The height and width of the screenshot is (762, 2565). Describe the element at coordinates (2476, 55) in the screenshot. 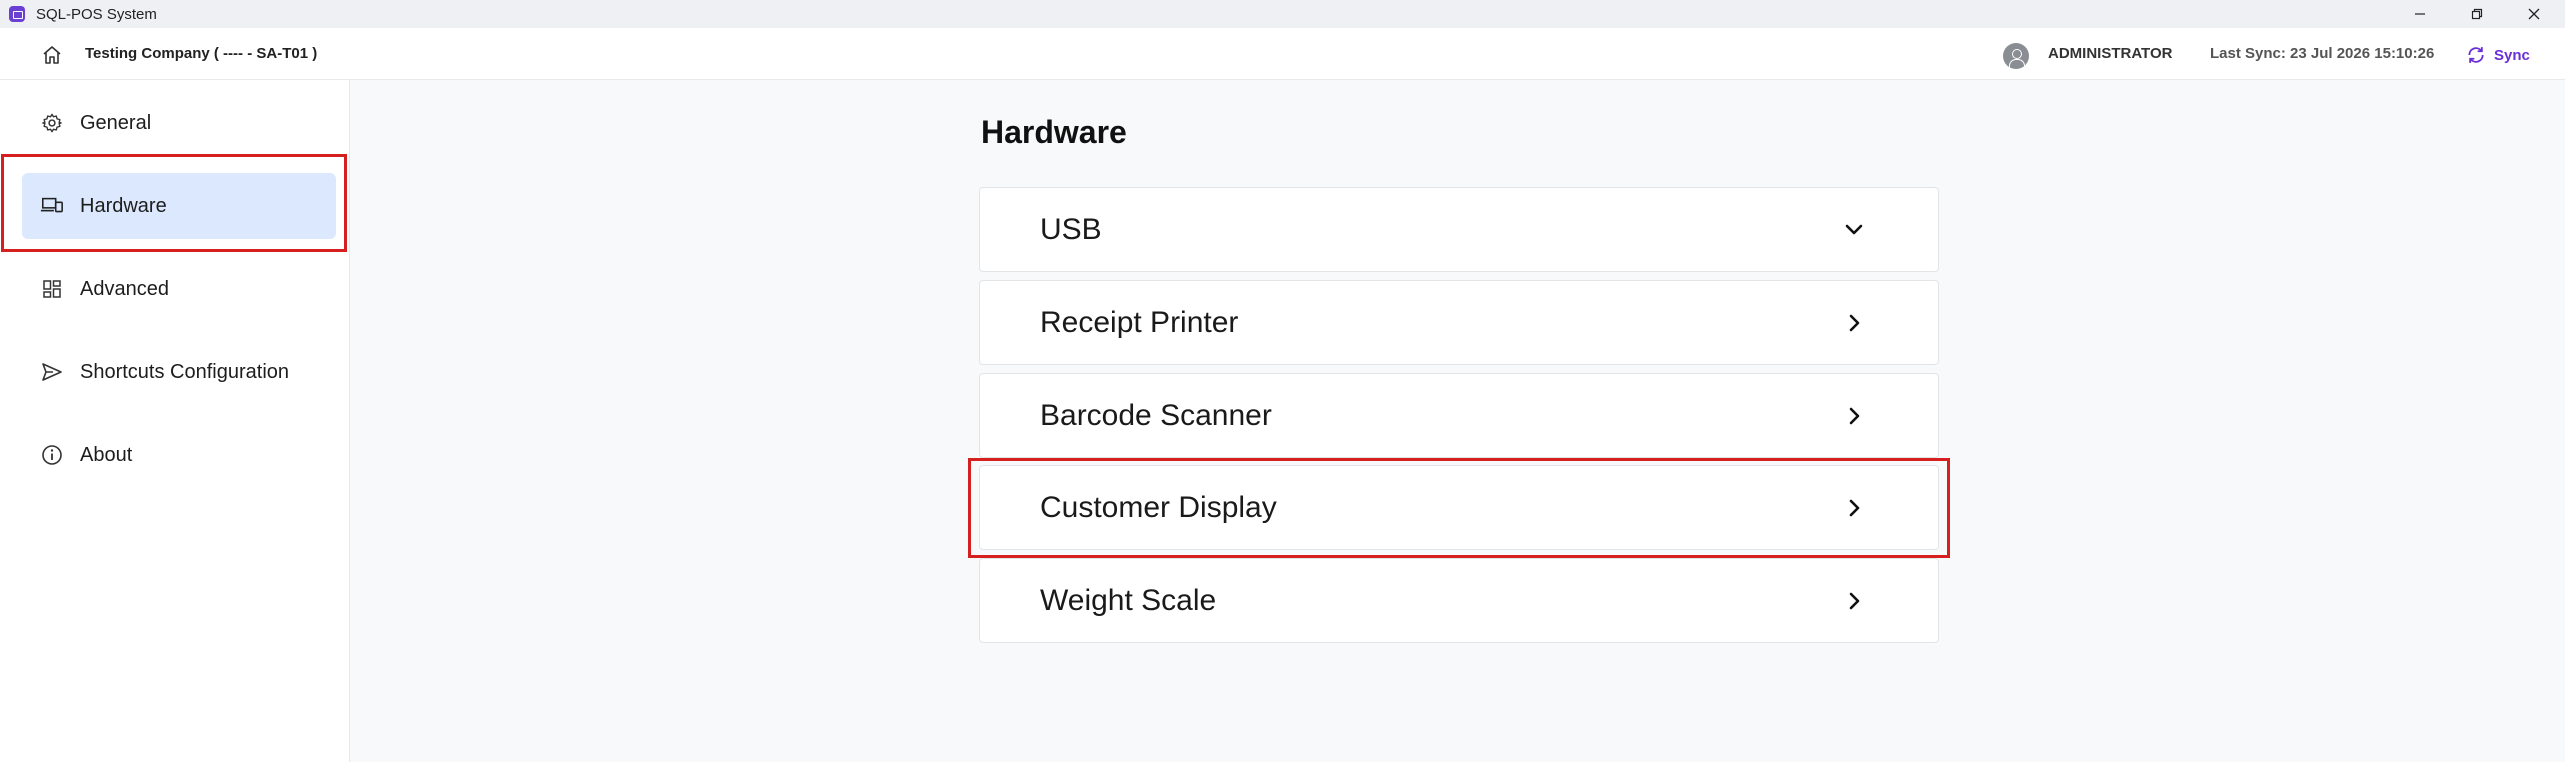

I see `sync-icon` at that location.